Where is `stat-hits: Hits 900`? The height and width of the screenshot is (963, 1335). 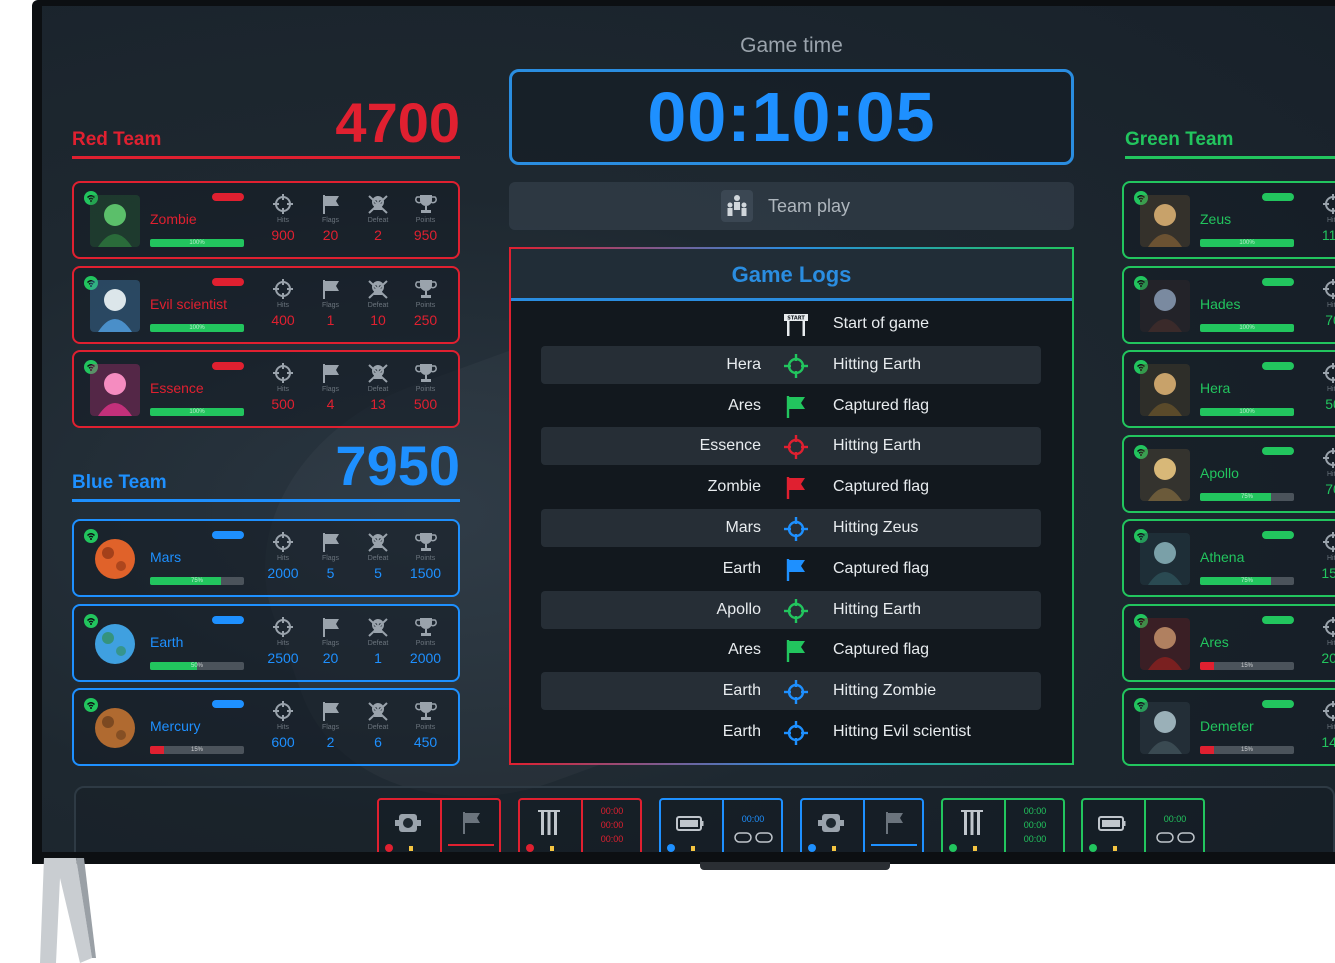 stat-hits: Hits 900 is located at coordinates (283, 223).